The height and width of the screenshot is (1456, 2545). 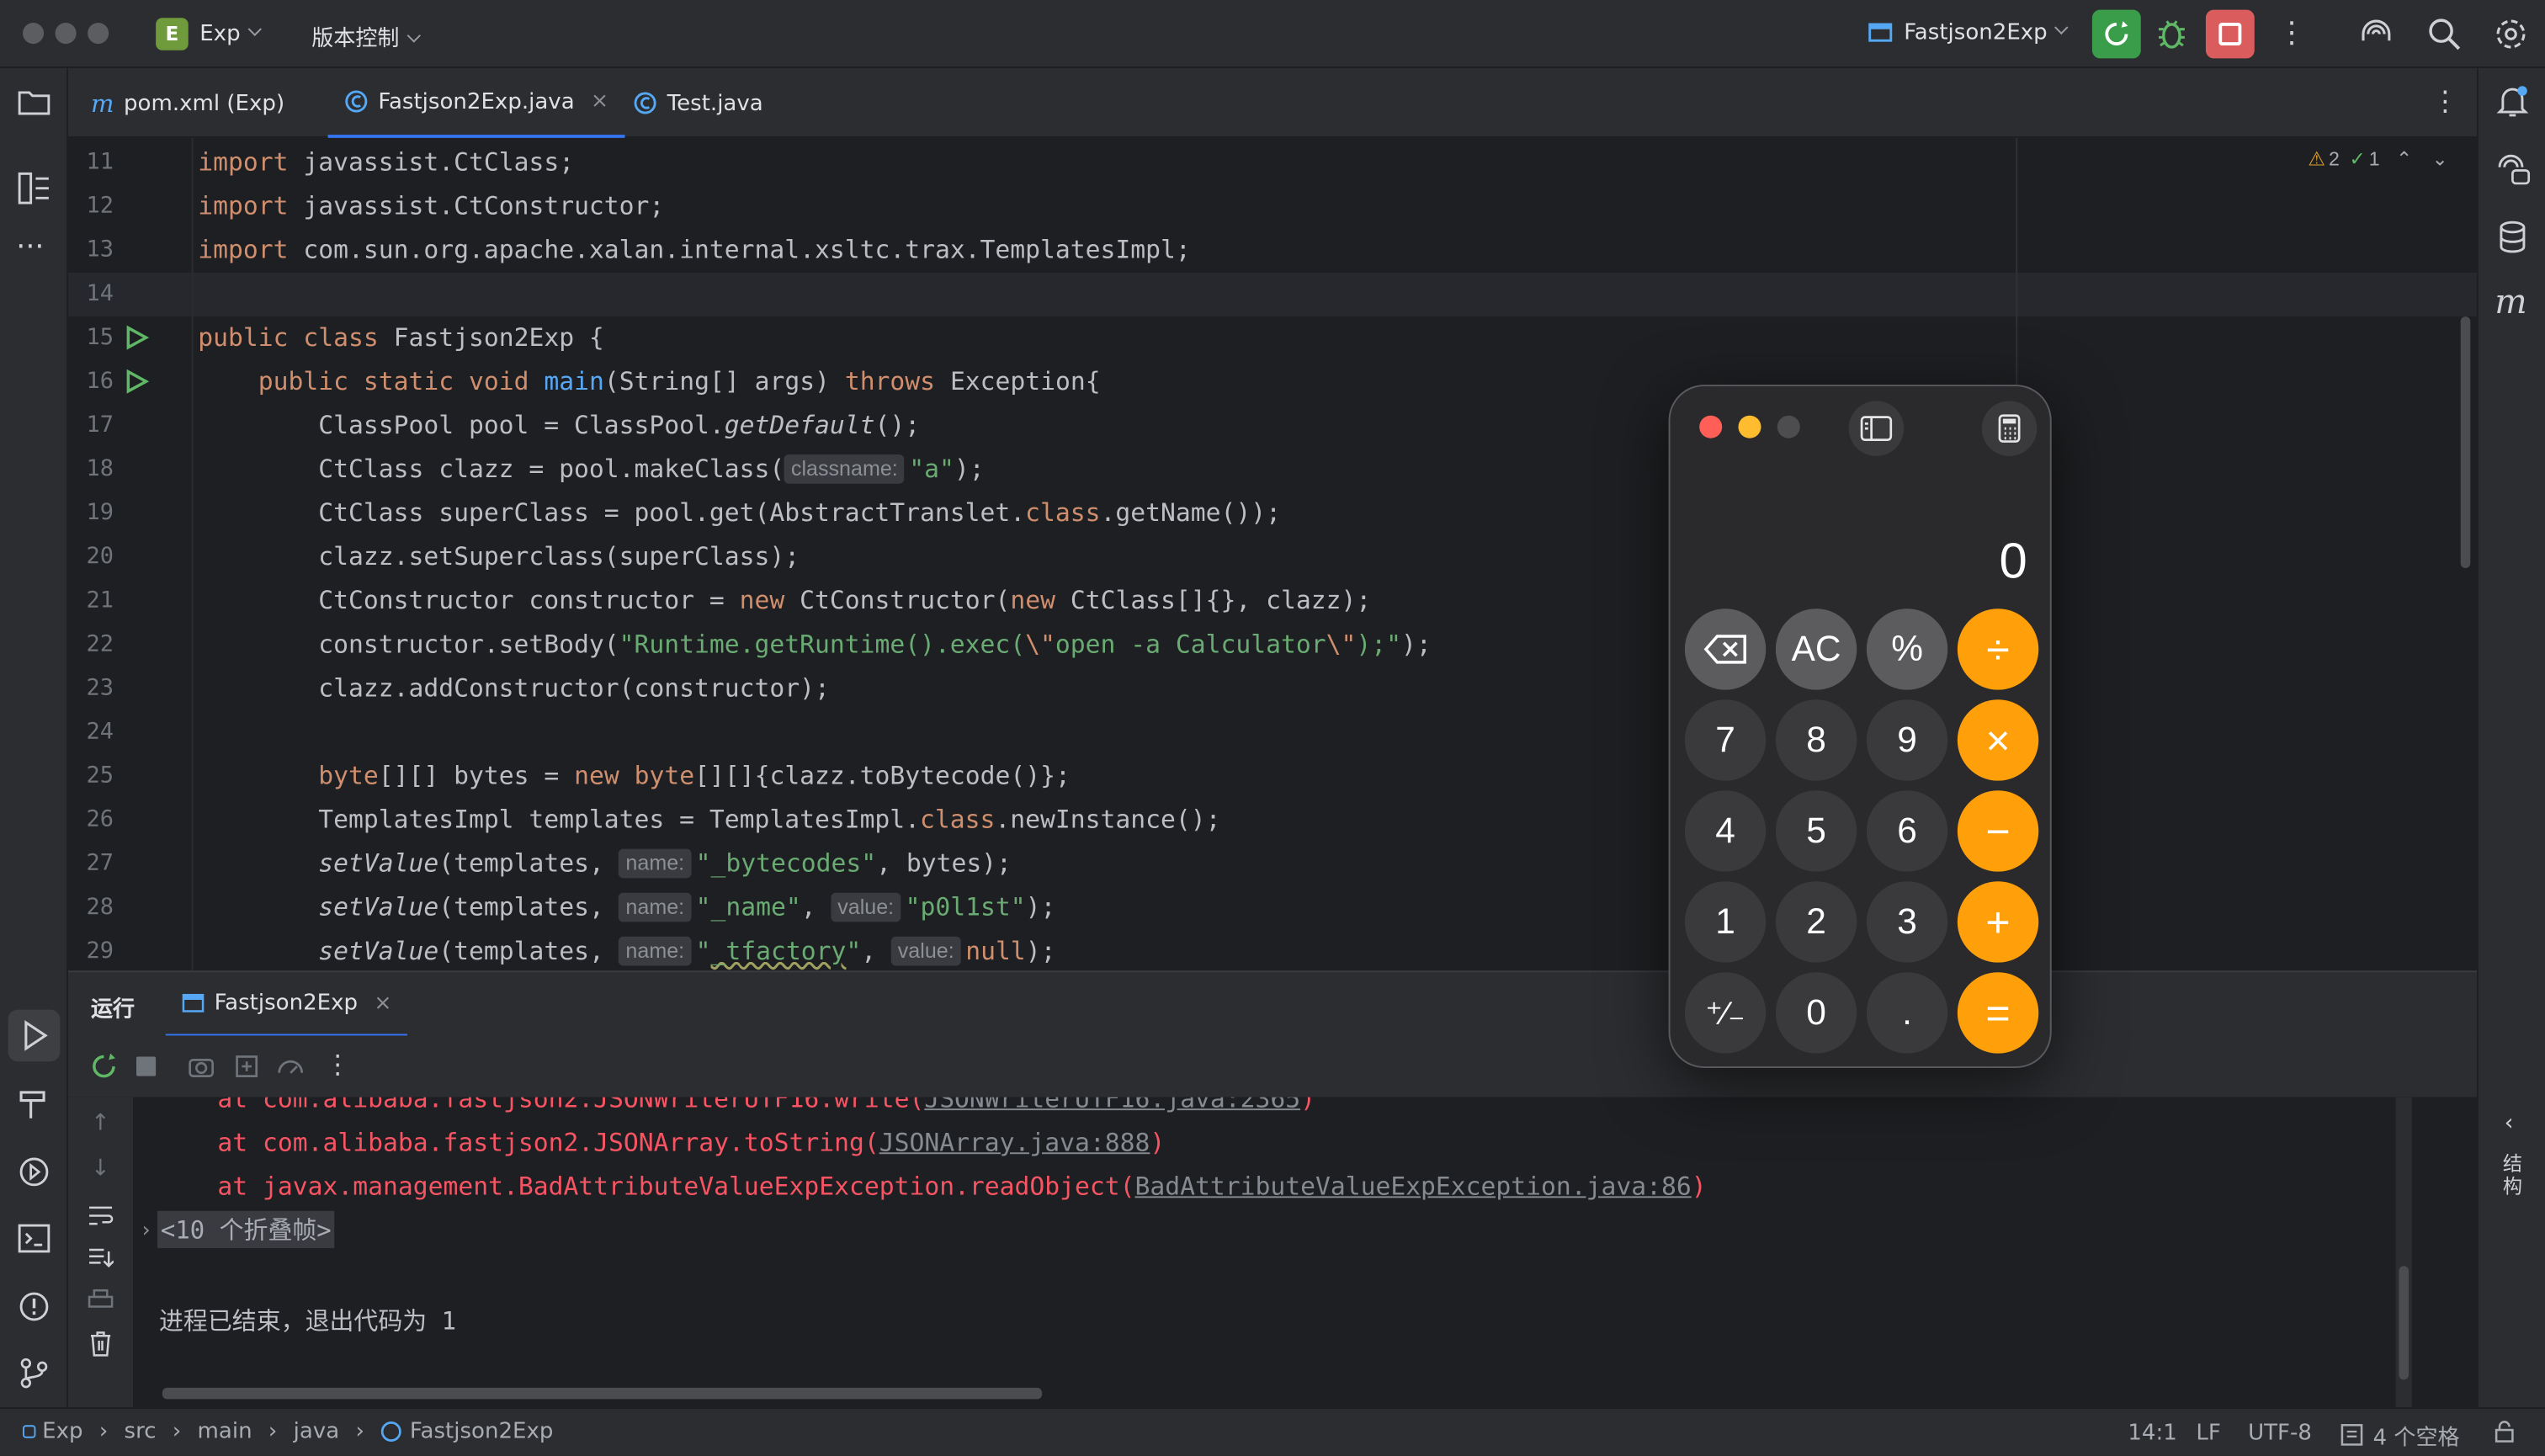 What do you see at coordinates (100, 1123) in the screenshot?
I see `arrow-up-icon: ↑` at bounding box center [100, 1123].